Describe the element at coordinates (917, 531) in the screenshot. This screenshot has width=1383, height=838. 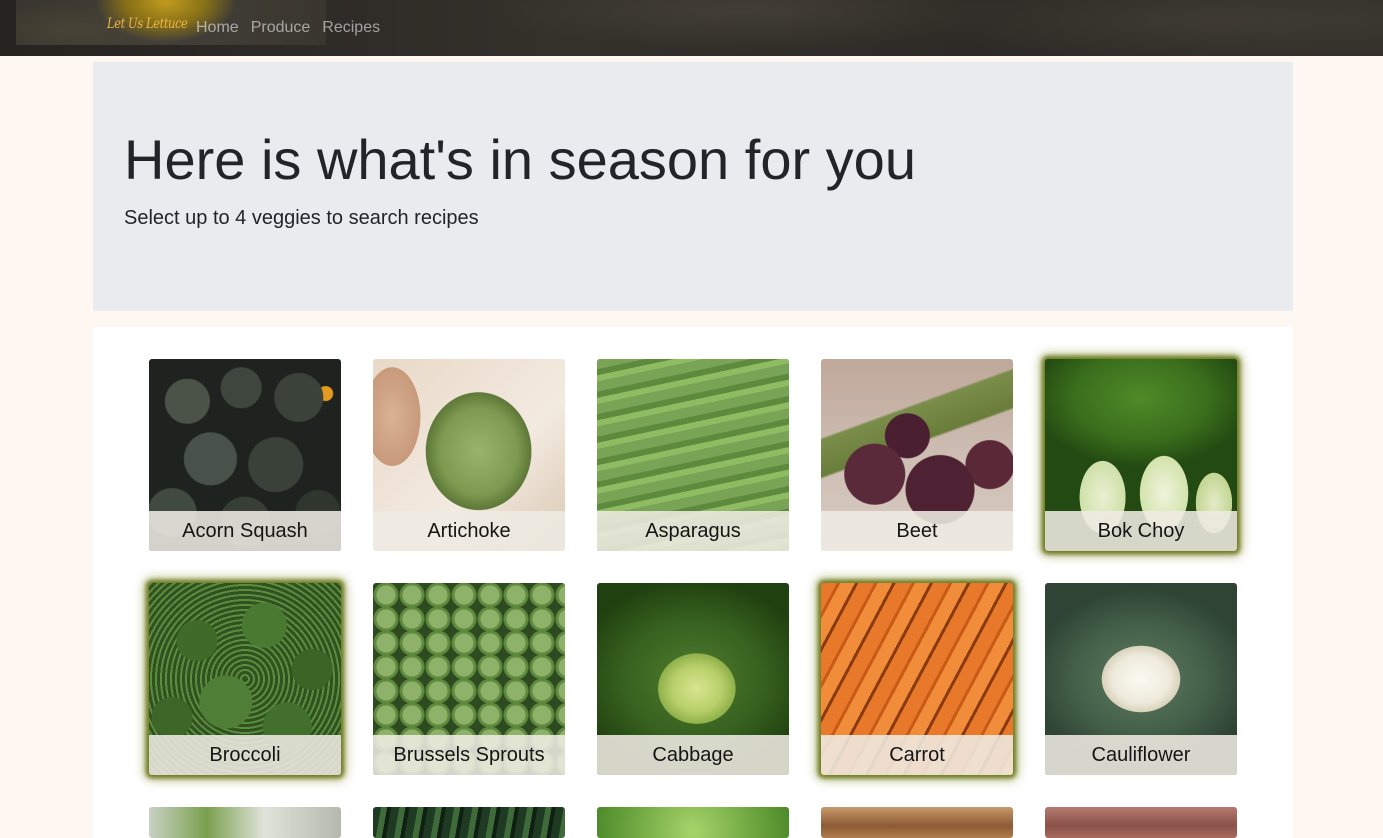
I see `produce-card-label: Beet` at that location.